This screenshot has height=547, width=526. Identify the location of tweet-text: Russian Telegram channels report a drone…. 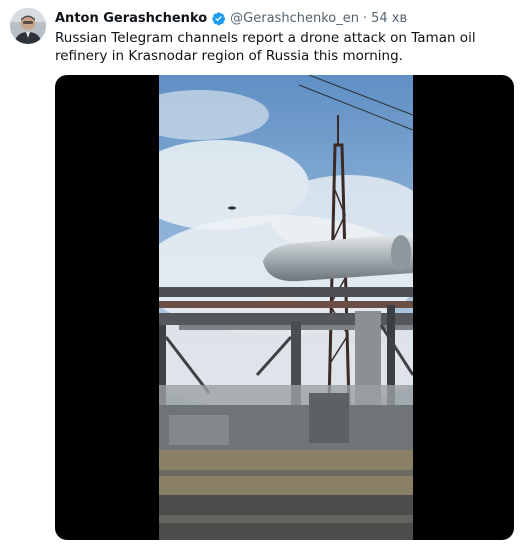
(265, 47).